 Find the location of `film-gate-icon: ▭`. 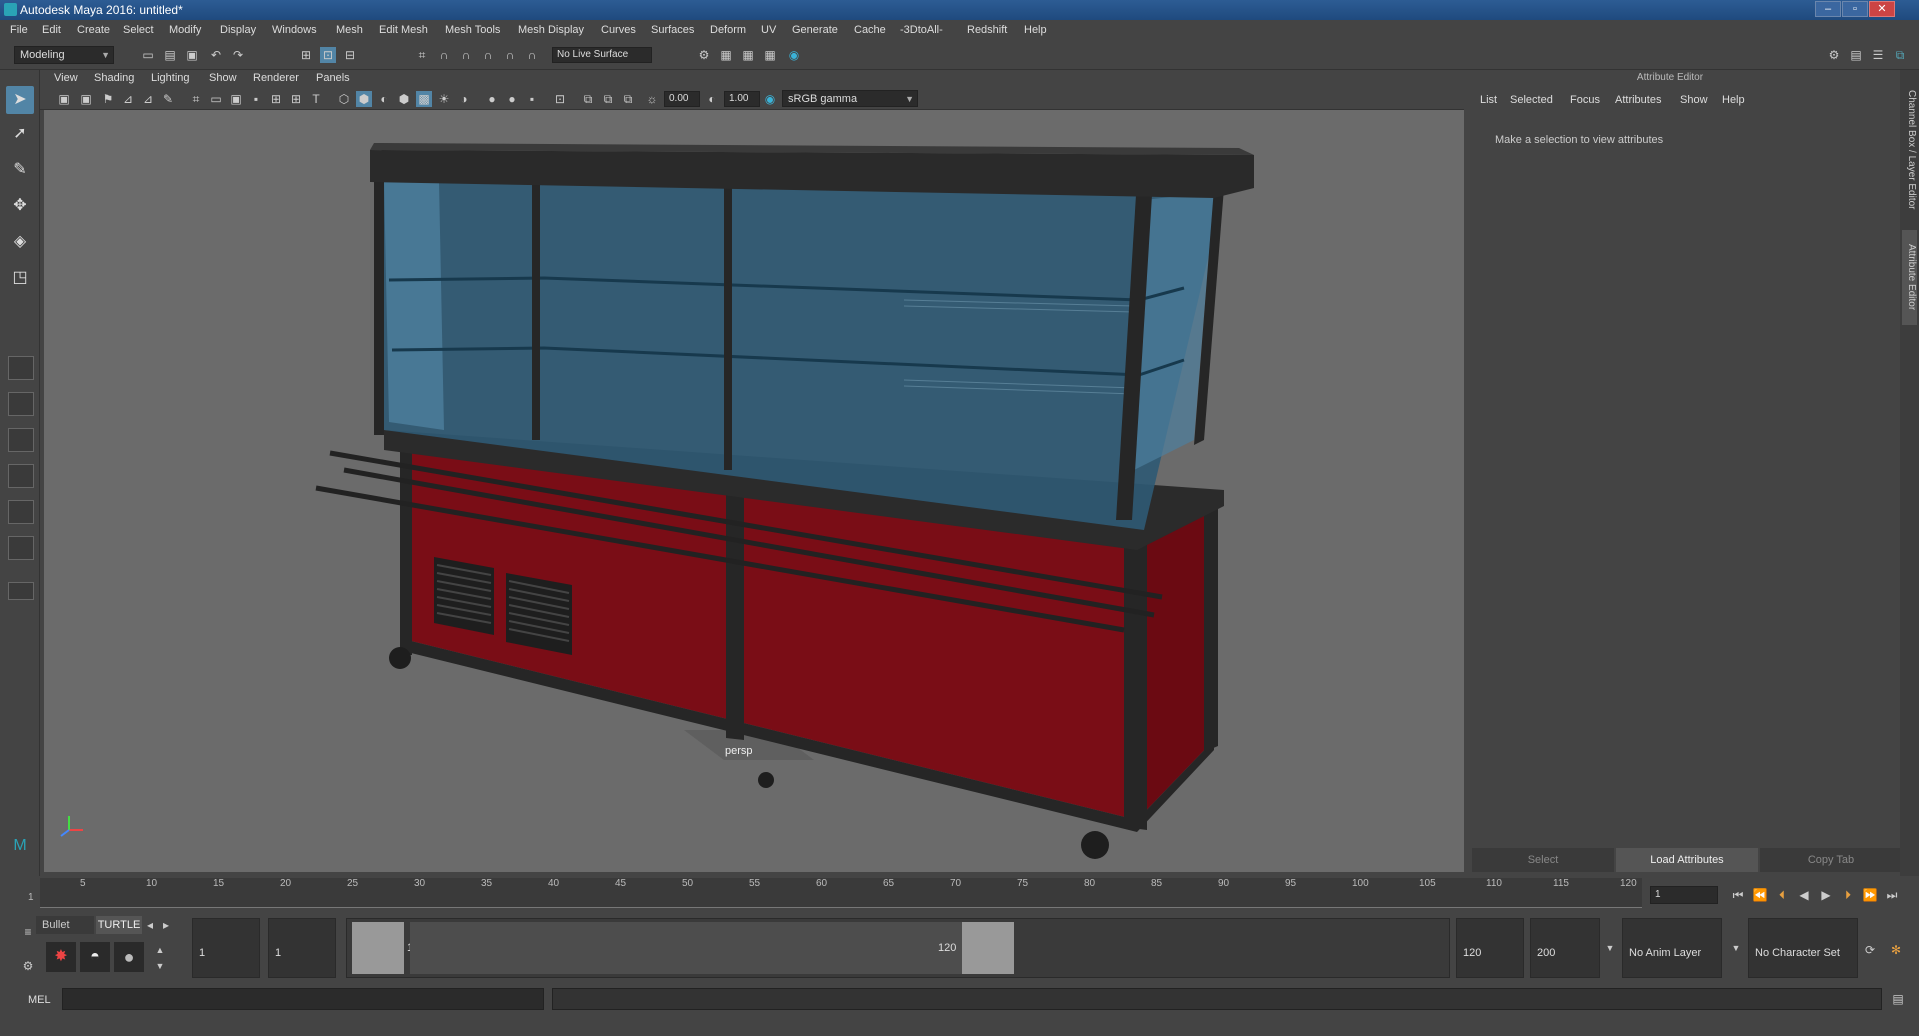

film-gate-icon: ▭ is located at coordinates (216, 99).